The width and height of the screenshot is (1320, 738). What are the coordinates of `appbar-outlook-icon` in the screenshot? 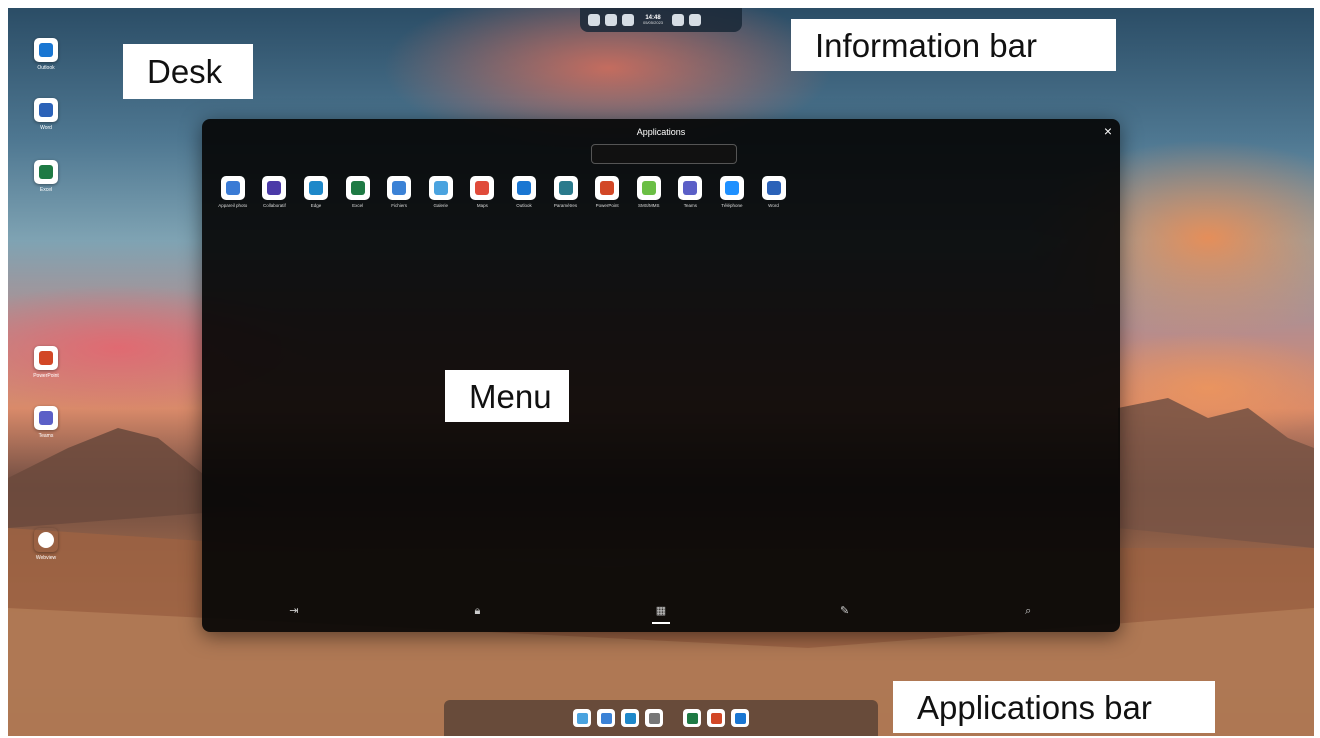 It's located at (740, 718).